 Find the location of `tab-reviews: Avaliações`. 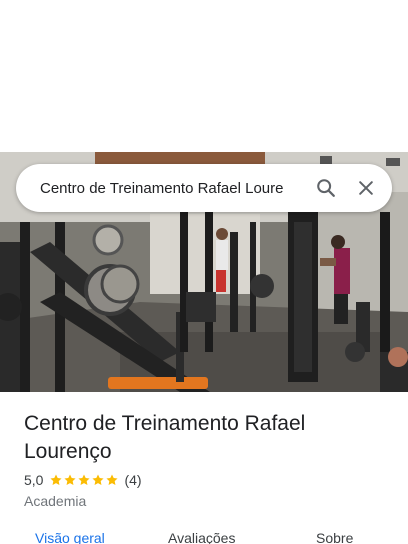

tab-reviews: Avaliações is located at coordinates (201, 537).